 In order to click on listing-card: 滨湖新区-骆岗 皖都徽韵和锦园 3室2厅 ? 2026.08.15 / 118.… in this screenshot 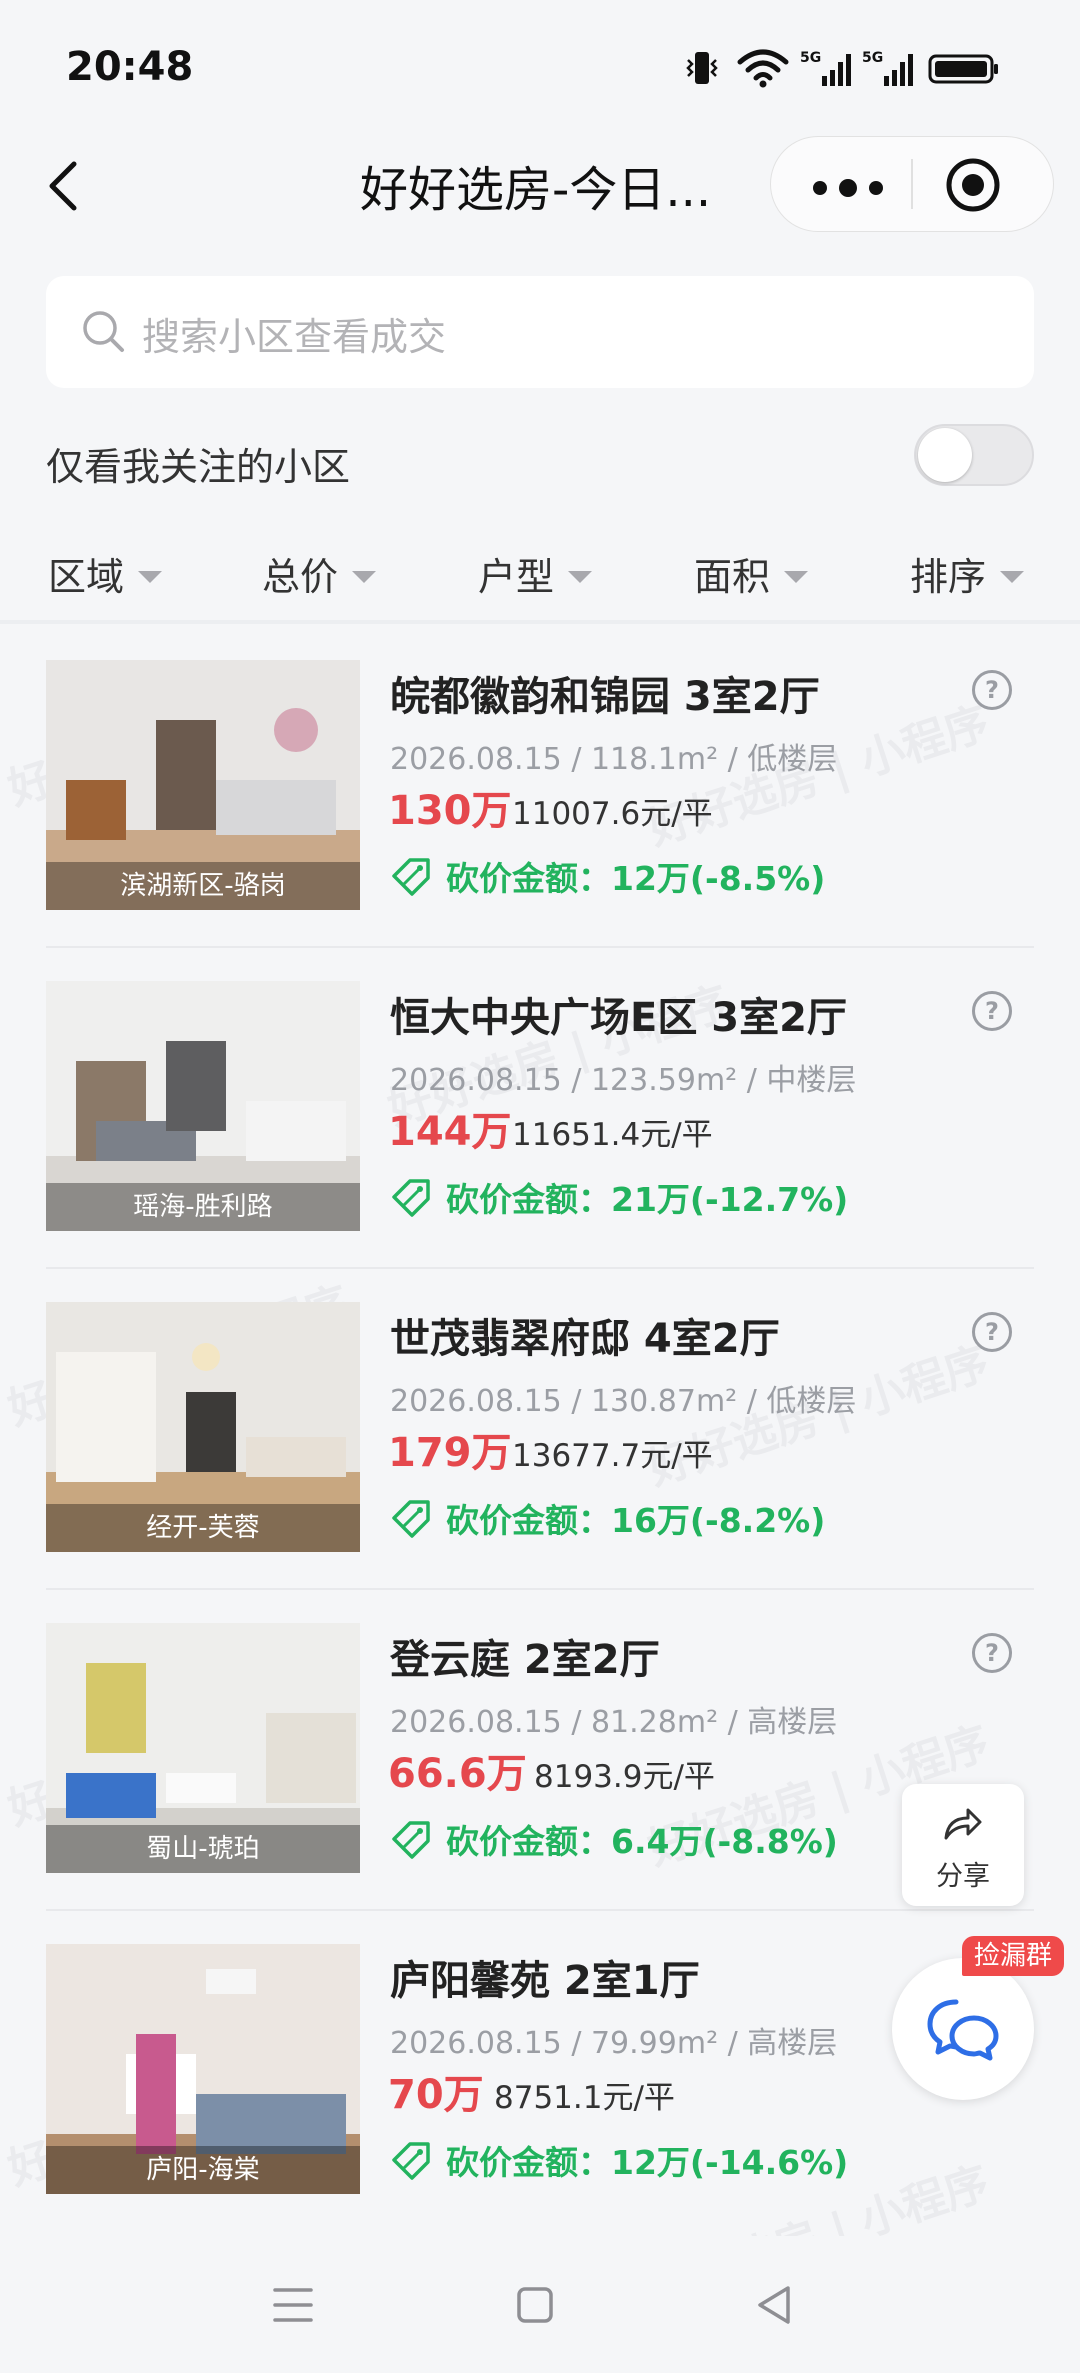, I will do `click(540, 820)`.